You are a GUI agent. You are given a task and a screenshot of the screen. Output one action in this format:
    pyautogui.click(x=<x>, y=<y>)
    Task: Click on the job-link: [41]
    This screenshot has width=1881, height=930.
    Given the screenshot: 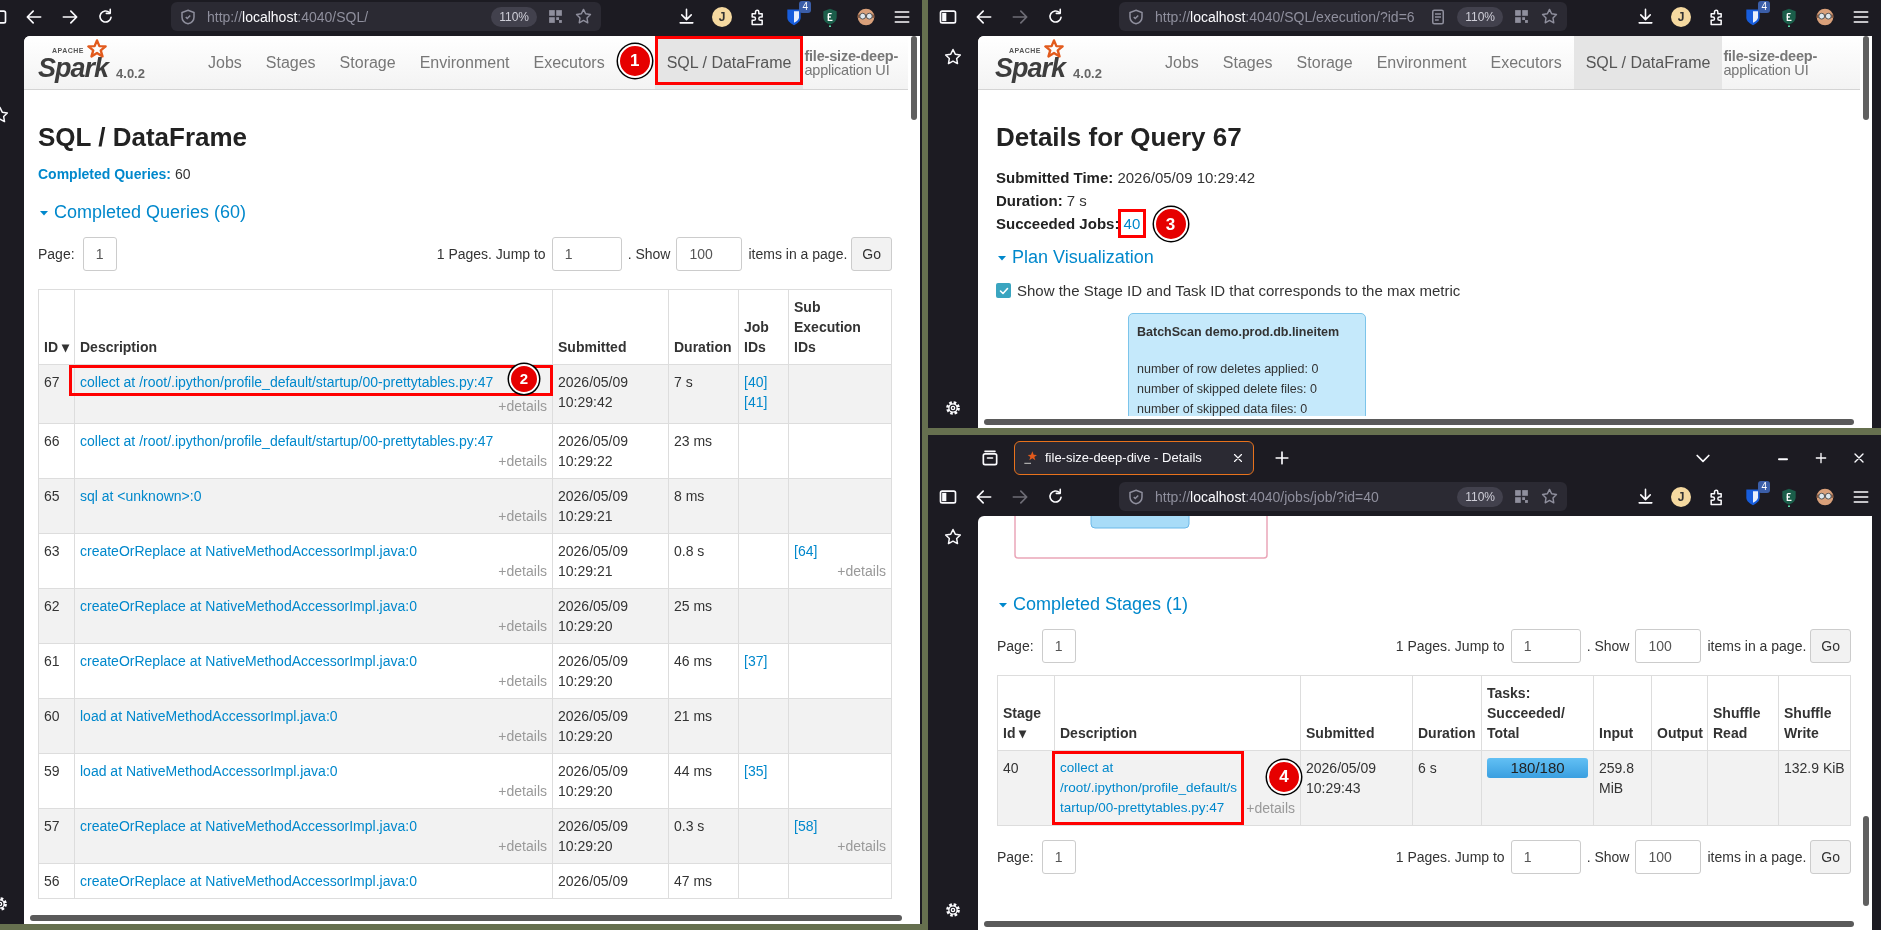 What is the action you would take?
    pyautogui.click(x=756, y=402)
    